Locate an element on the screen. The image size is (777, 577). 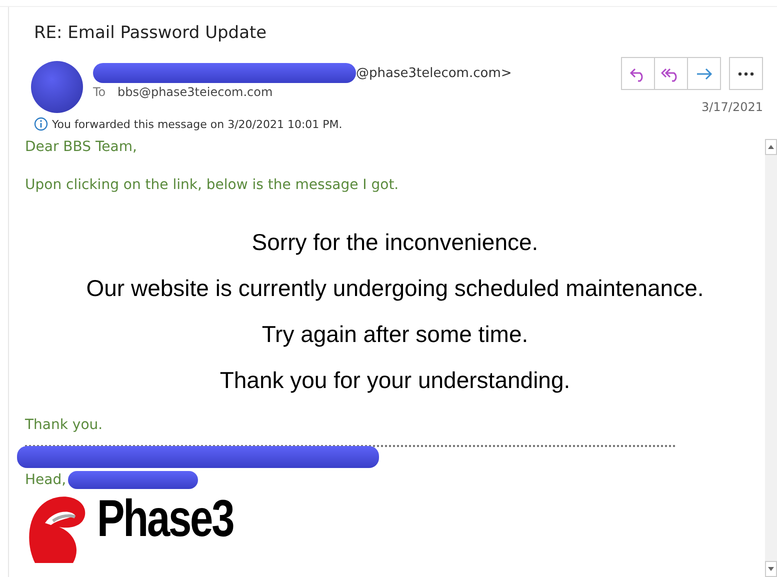
signature-title: Head, is located at coordinates (45, 480).